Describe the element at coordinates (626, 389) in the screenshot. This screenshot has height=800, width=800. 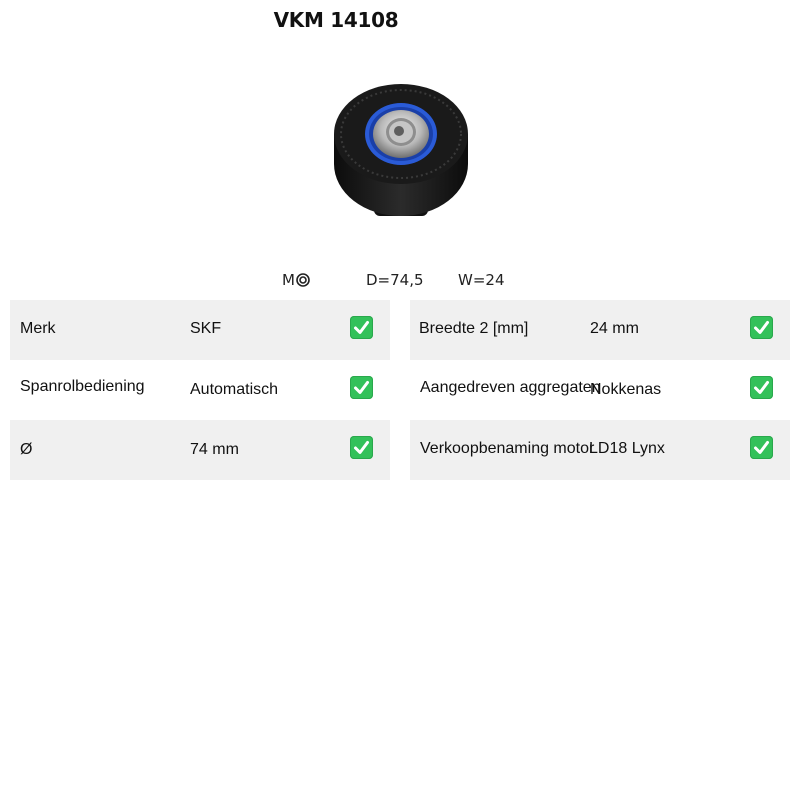
I see `row-value: Nokkenas` at that location.